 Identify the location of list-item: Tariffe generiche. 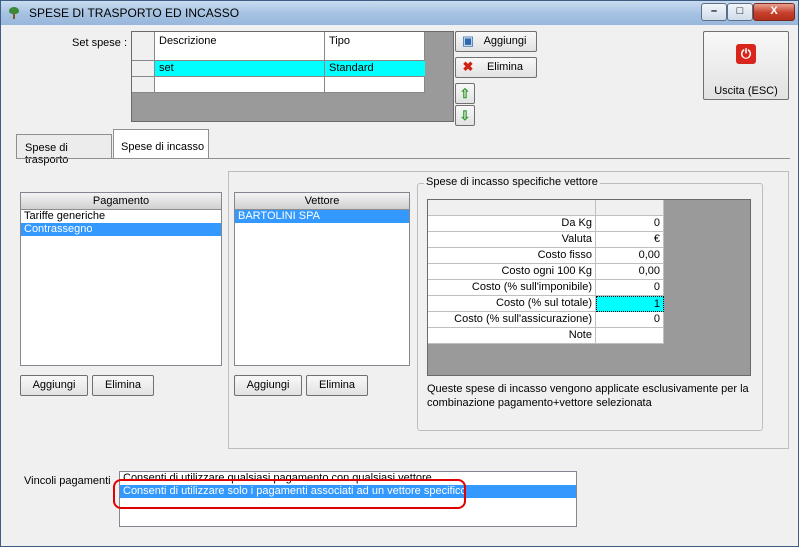
(121, 216).